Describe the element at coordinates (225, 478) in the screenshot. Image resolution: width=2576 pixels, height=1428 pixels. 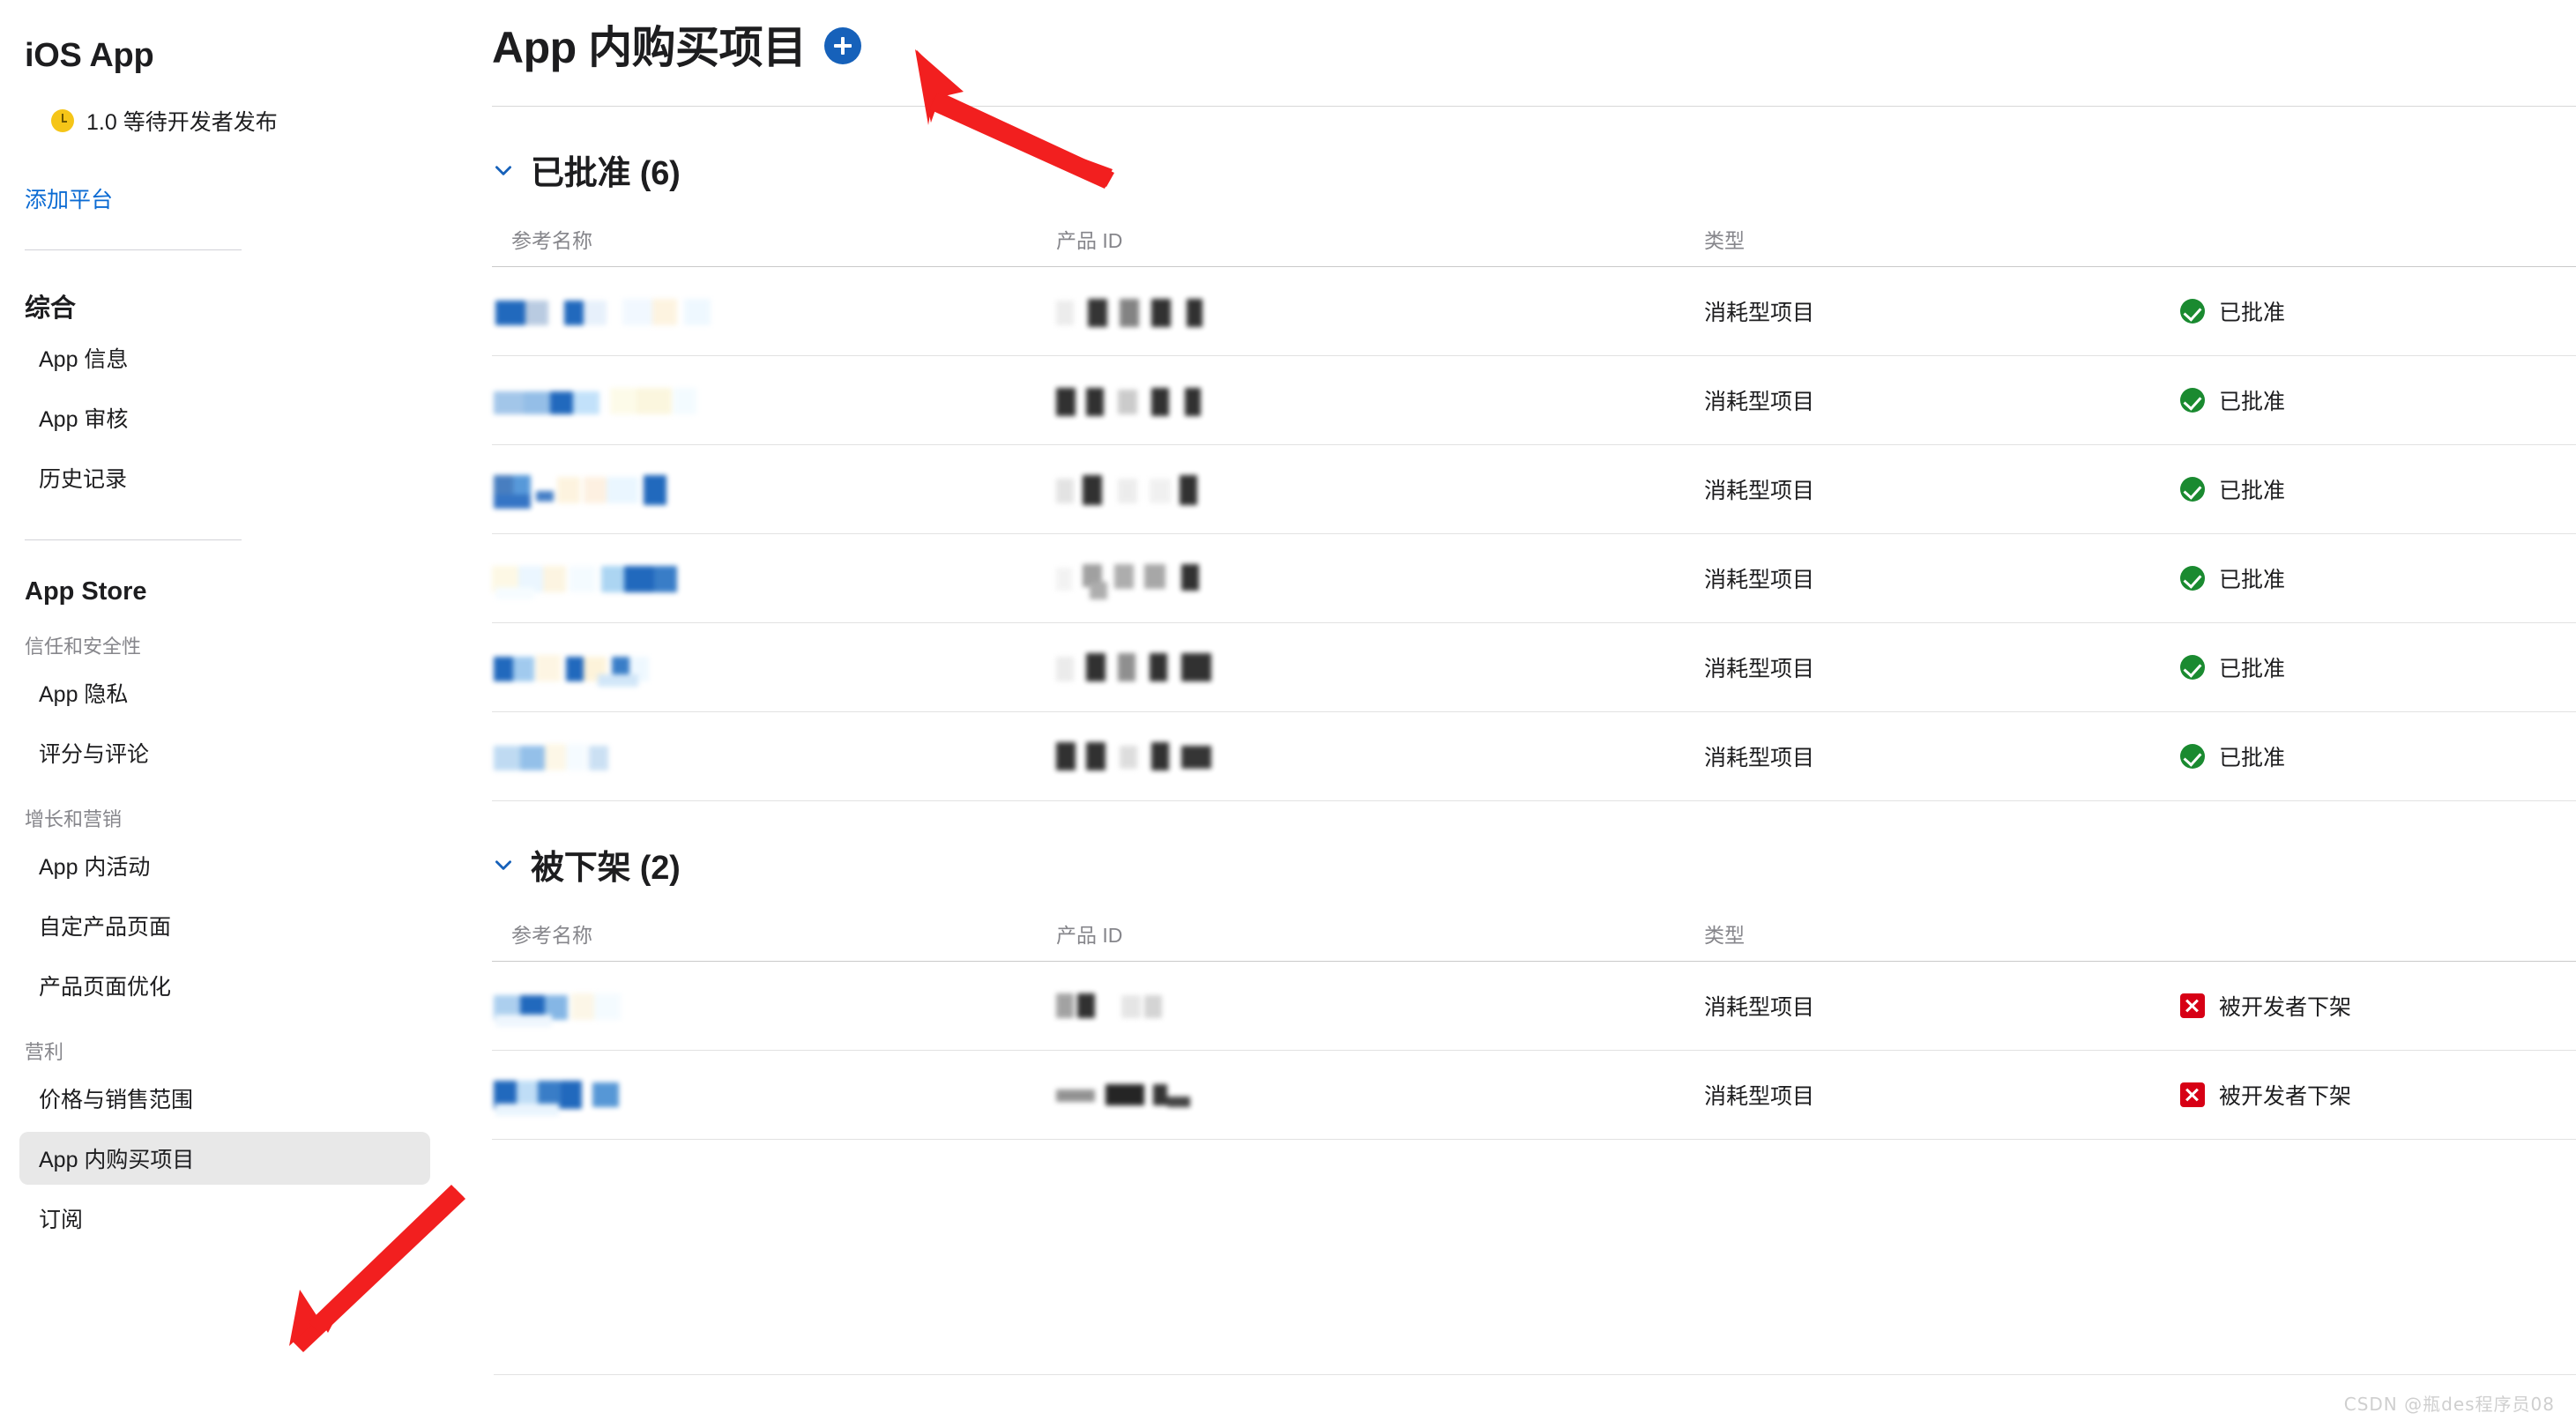
I see `sidebar-item-history: 历史记录` at that location.